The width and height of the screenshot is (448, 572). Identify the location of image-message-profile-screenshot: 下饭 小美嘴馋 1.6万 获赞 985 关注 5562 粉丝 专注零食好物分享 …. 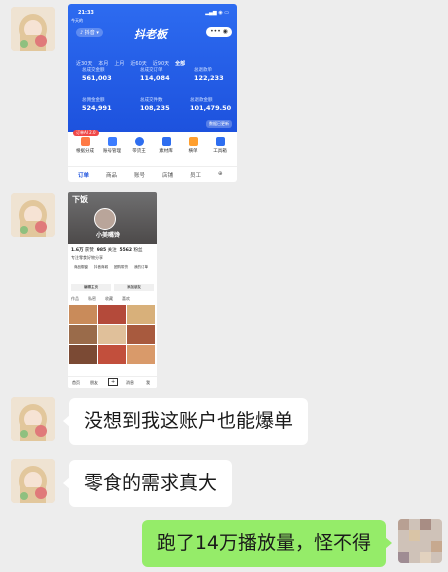
(112, 290).